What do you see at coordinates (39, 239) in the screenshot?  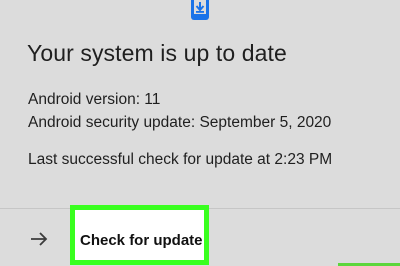 I see `arrow-right-icon` at bounding box center [39, 239].